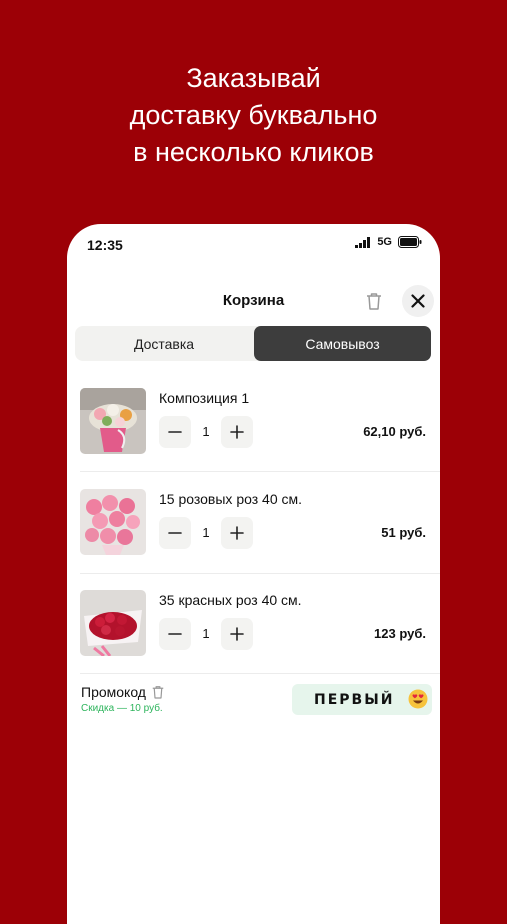  I want to click on cart-item: 15 розовых роз 40 см. 1 51 руб., so click(253, 533).